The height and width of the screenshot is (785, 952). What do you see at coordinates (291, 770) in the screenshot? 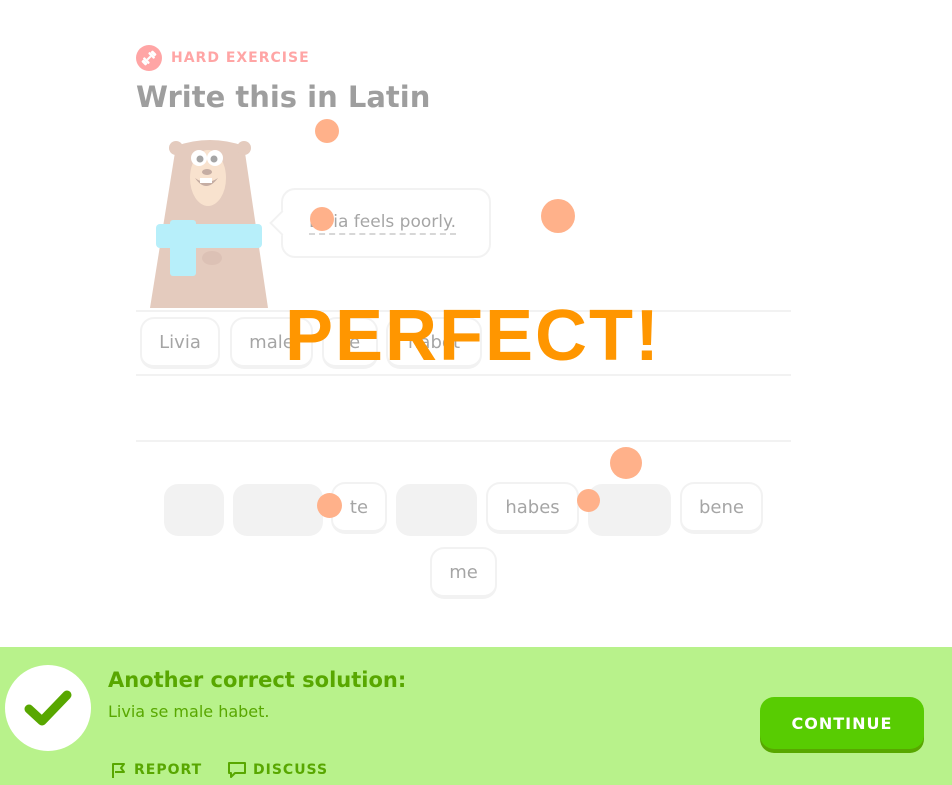
I see `discuss-label: DISCUSS` at bounding box center [291, 770].